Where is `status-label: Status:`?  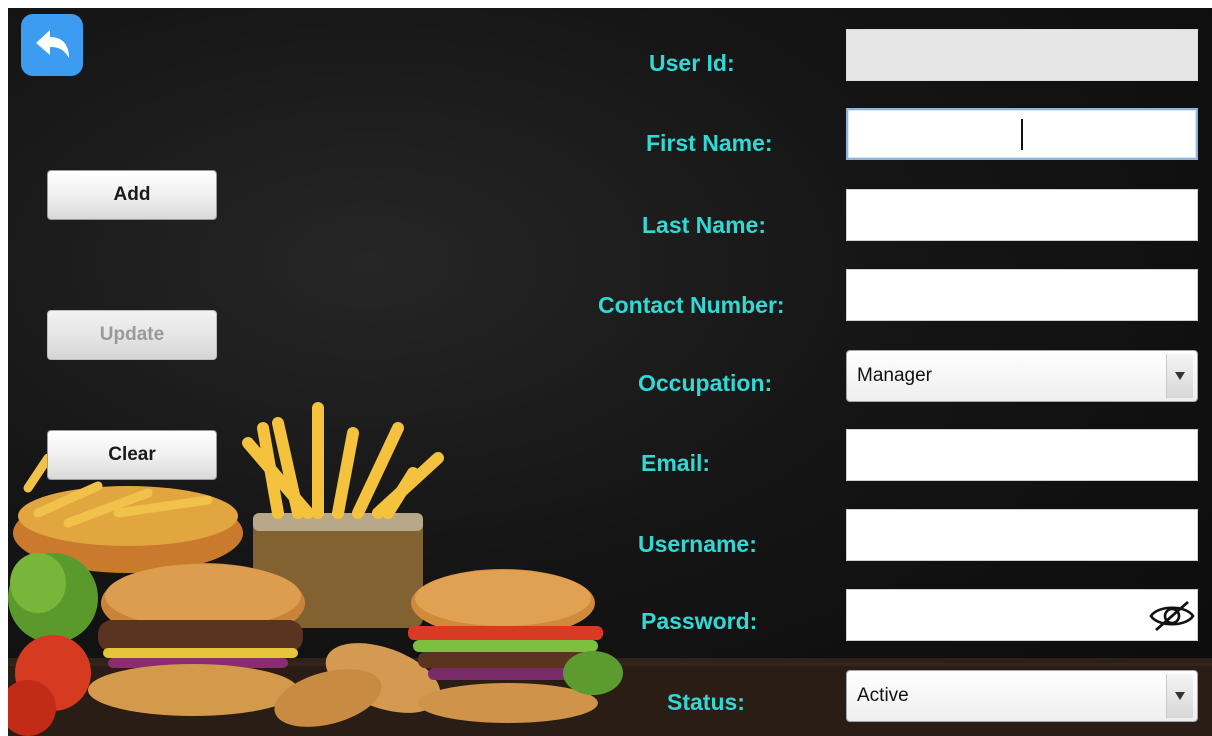
status-label: Status: is located at coordinates (706, 702).